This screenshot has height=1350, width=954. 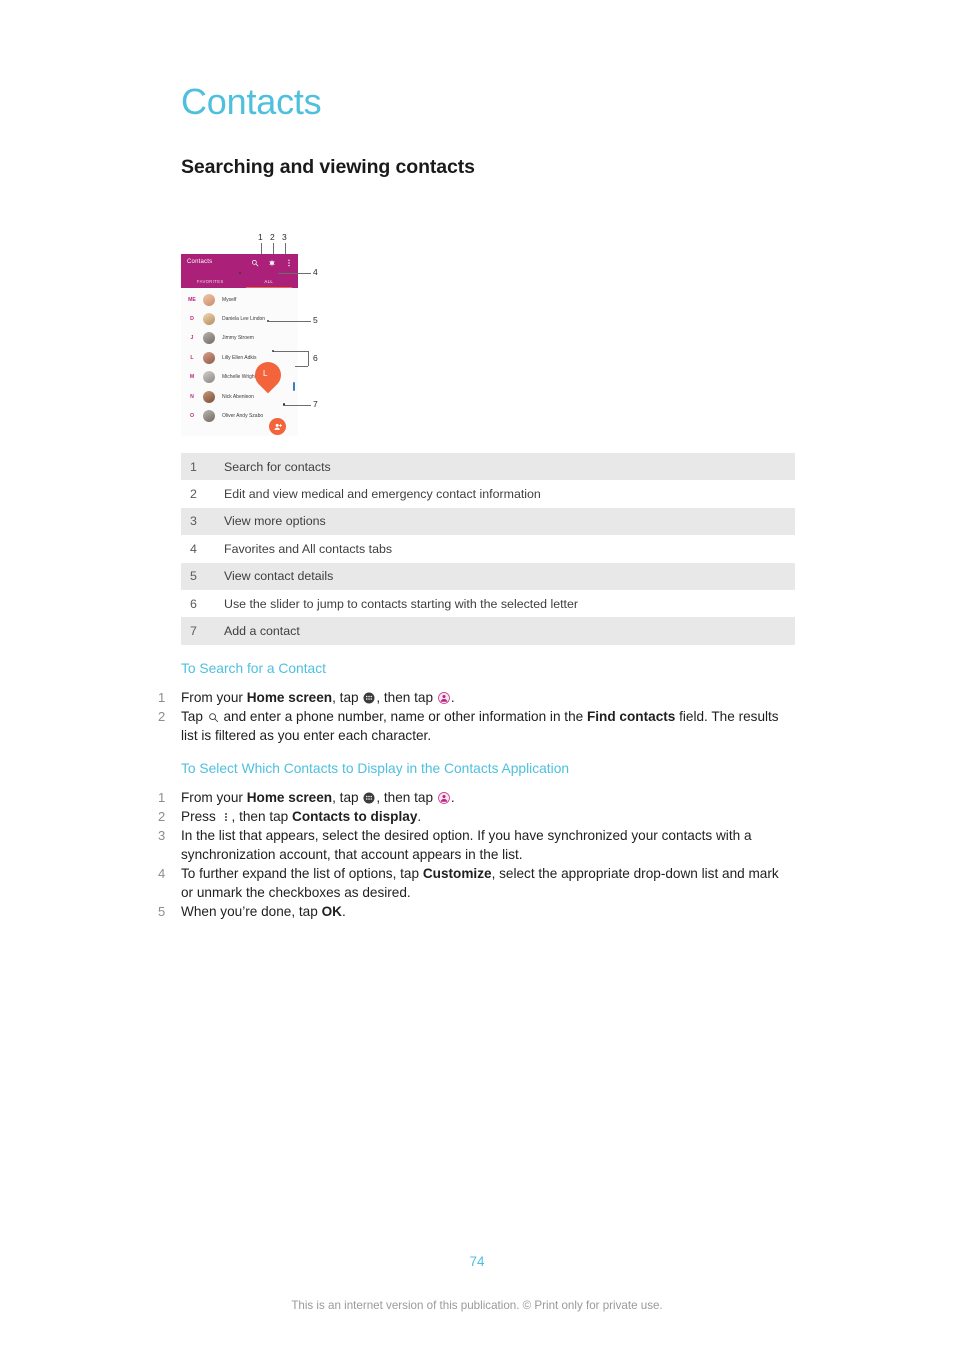 I want to click on step-item: 2 Press , then tap Contacts to display., so click(x=470, y=816).